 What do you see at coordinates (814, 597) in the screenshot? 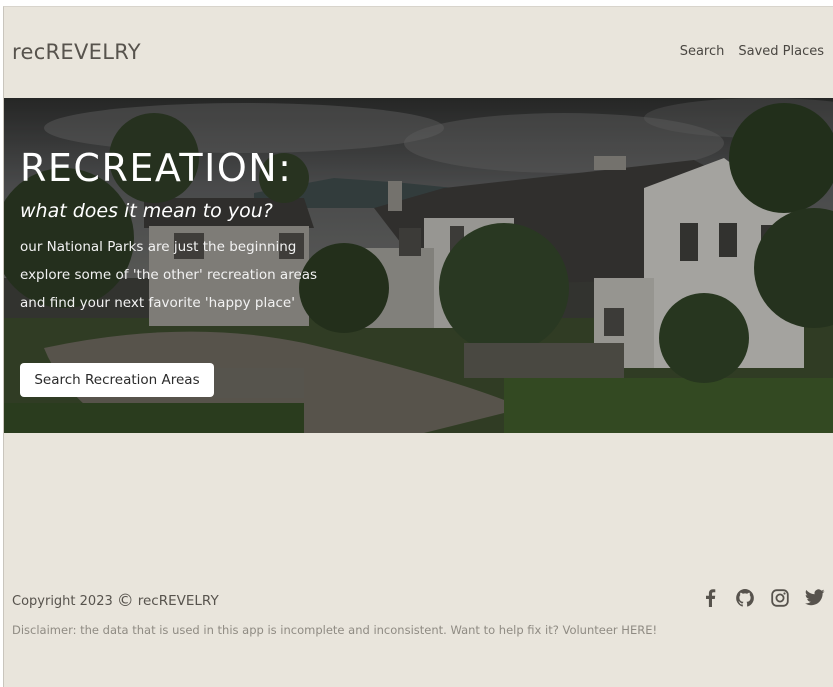
I see `twitter-icon` at bounding box center [814, 597].